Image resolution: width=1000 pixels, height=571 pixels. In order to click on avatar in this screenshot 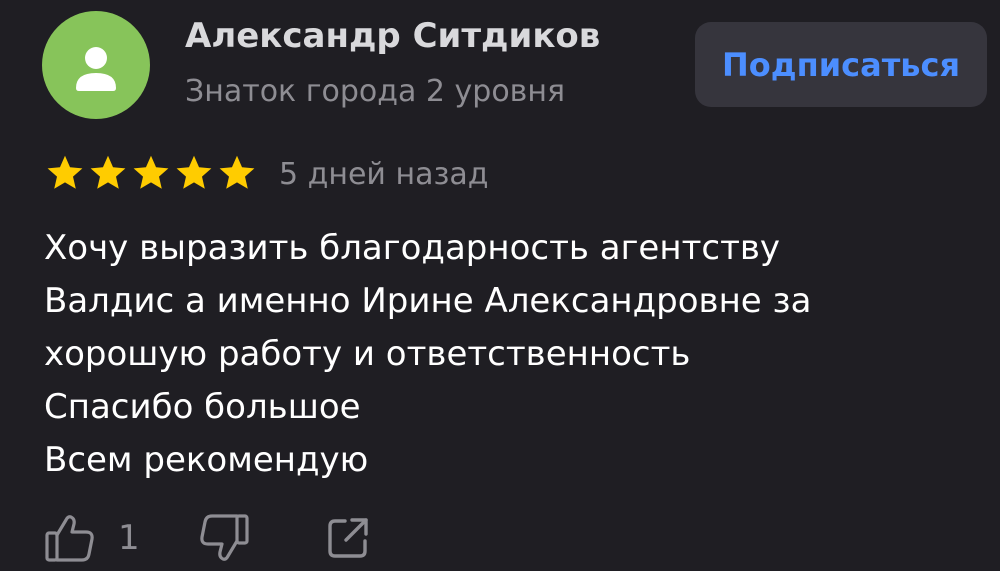, I will do `click(96, 65)`.